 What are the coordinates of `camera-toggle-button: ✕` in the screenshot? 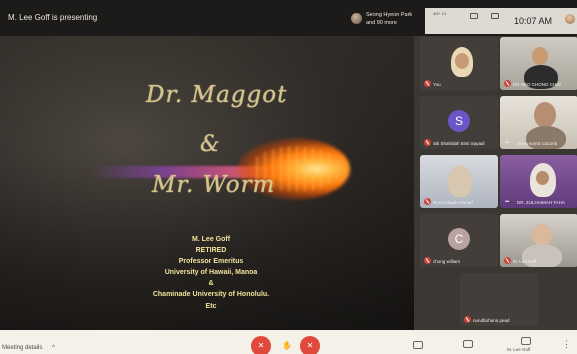 It's located at (310, 345).